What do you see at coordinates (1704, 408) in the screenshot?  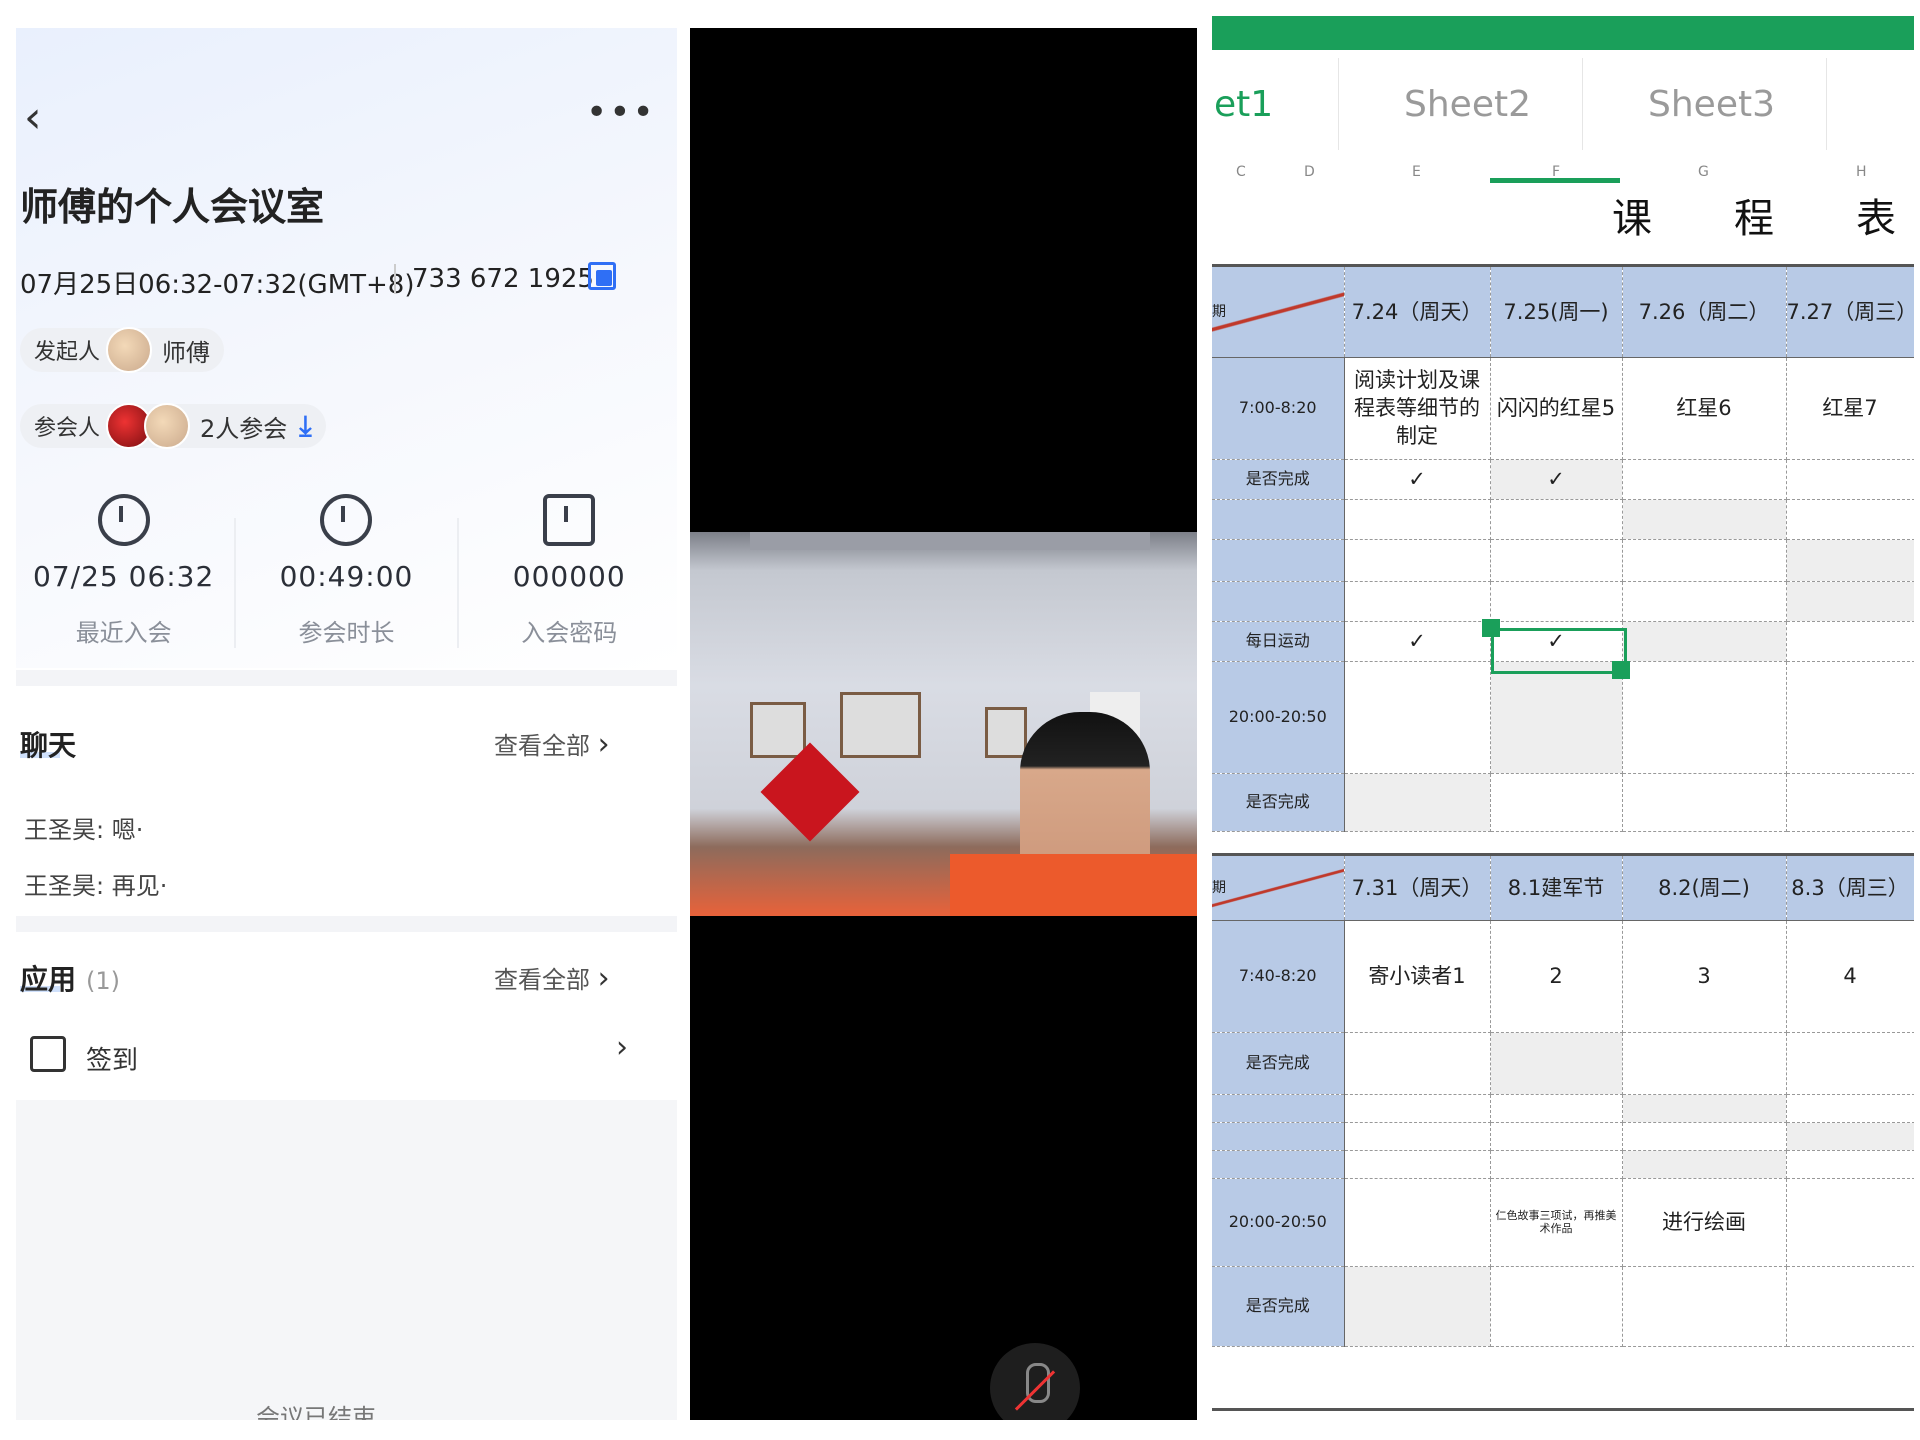 I see `table-cell: 红星6` at bounding box center [1704, 408].